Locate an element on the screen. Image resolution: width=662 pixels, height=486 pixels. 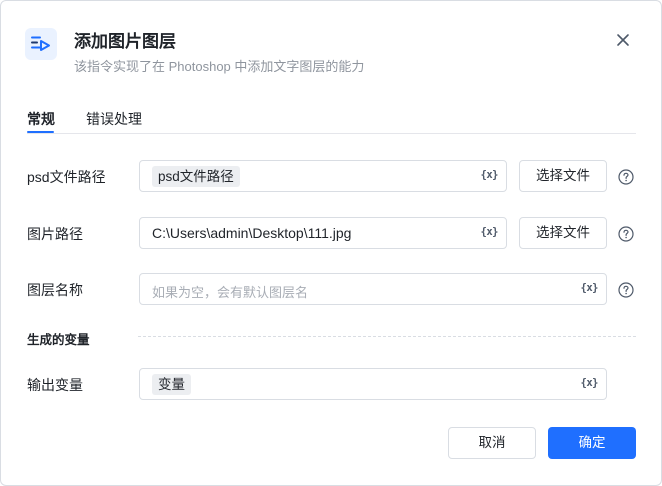
psd-path-label: psd文件路径 is located at coordinates (66, 177).